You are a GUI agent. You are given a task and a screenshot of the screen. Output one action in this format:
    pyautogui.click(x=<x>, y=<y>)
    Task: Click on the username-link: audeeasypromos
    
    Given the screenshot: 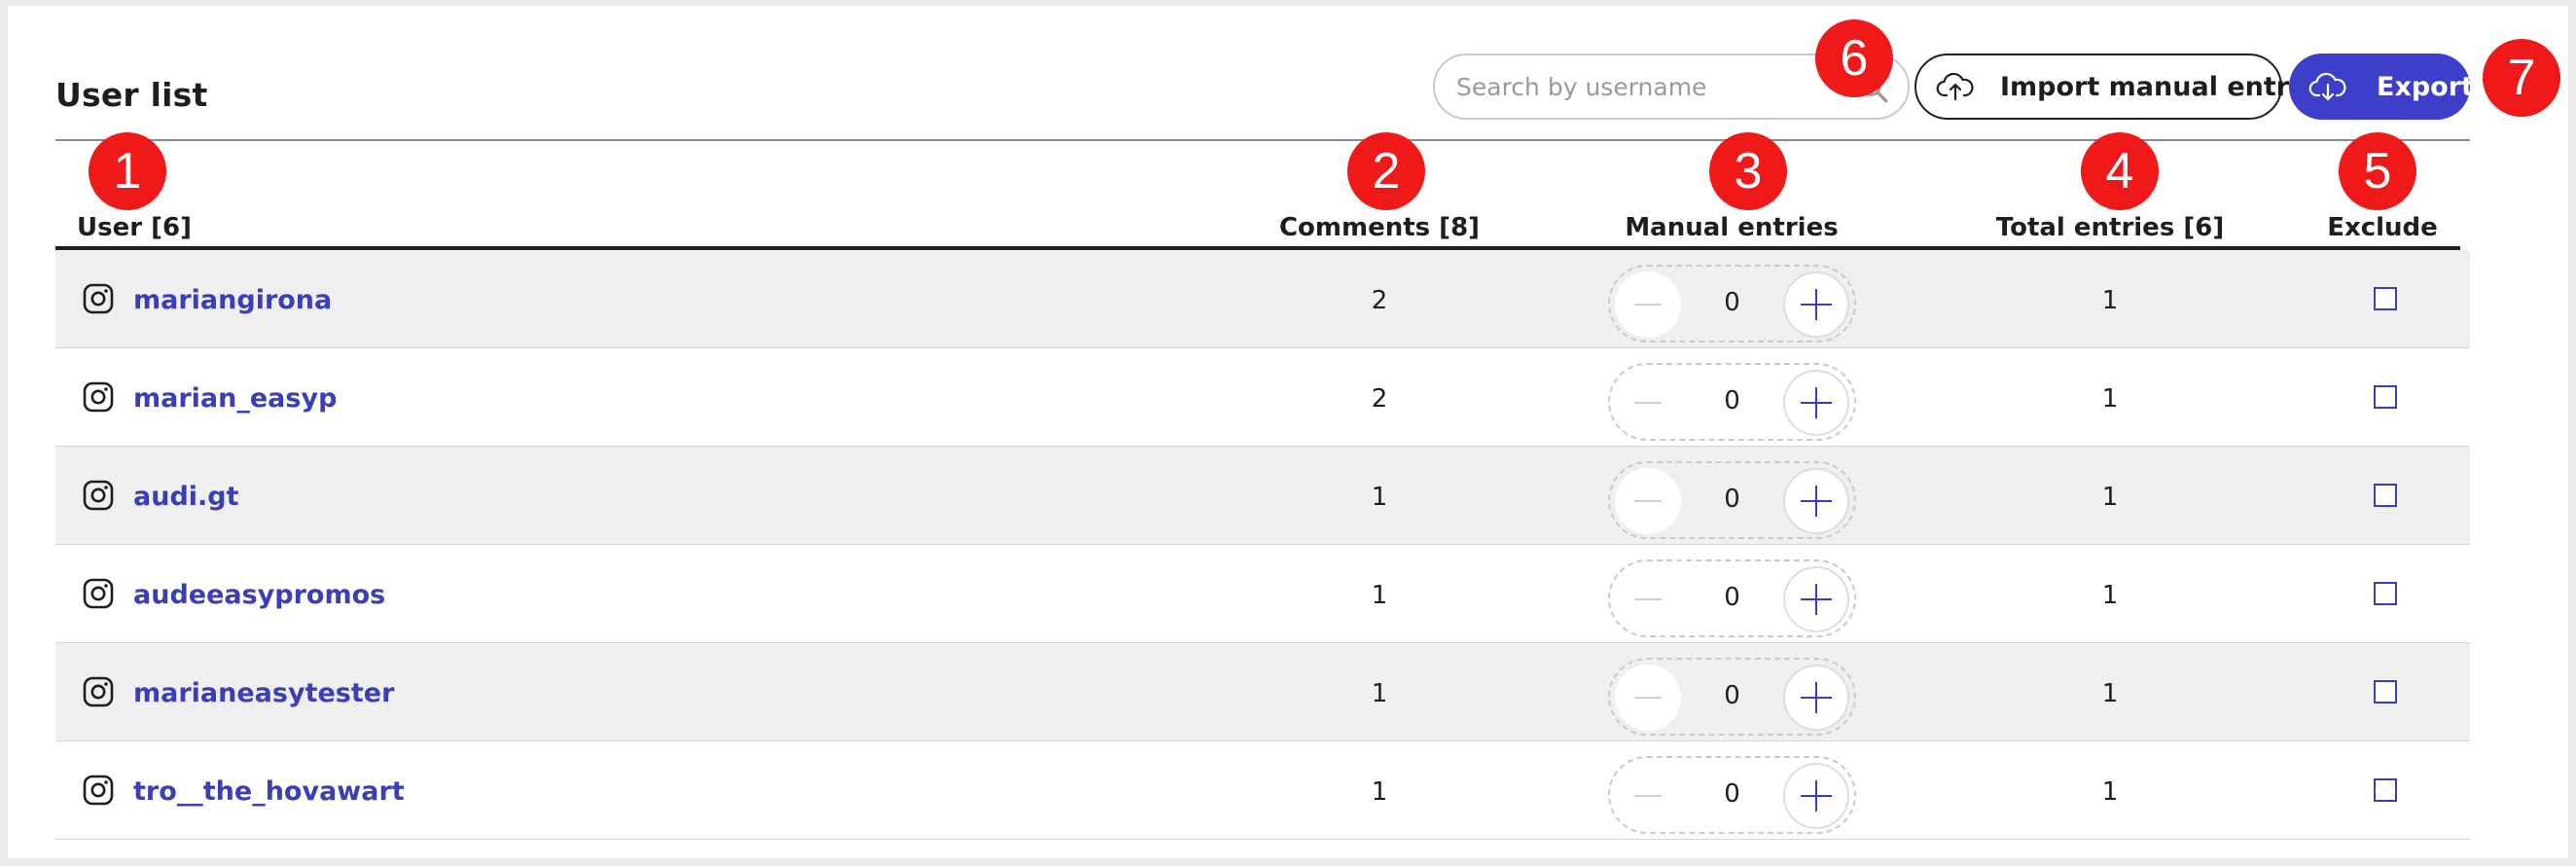 What is the action you would take?
    pyautogui.click(x=259, y=595)
    